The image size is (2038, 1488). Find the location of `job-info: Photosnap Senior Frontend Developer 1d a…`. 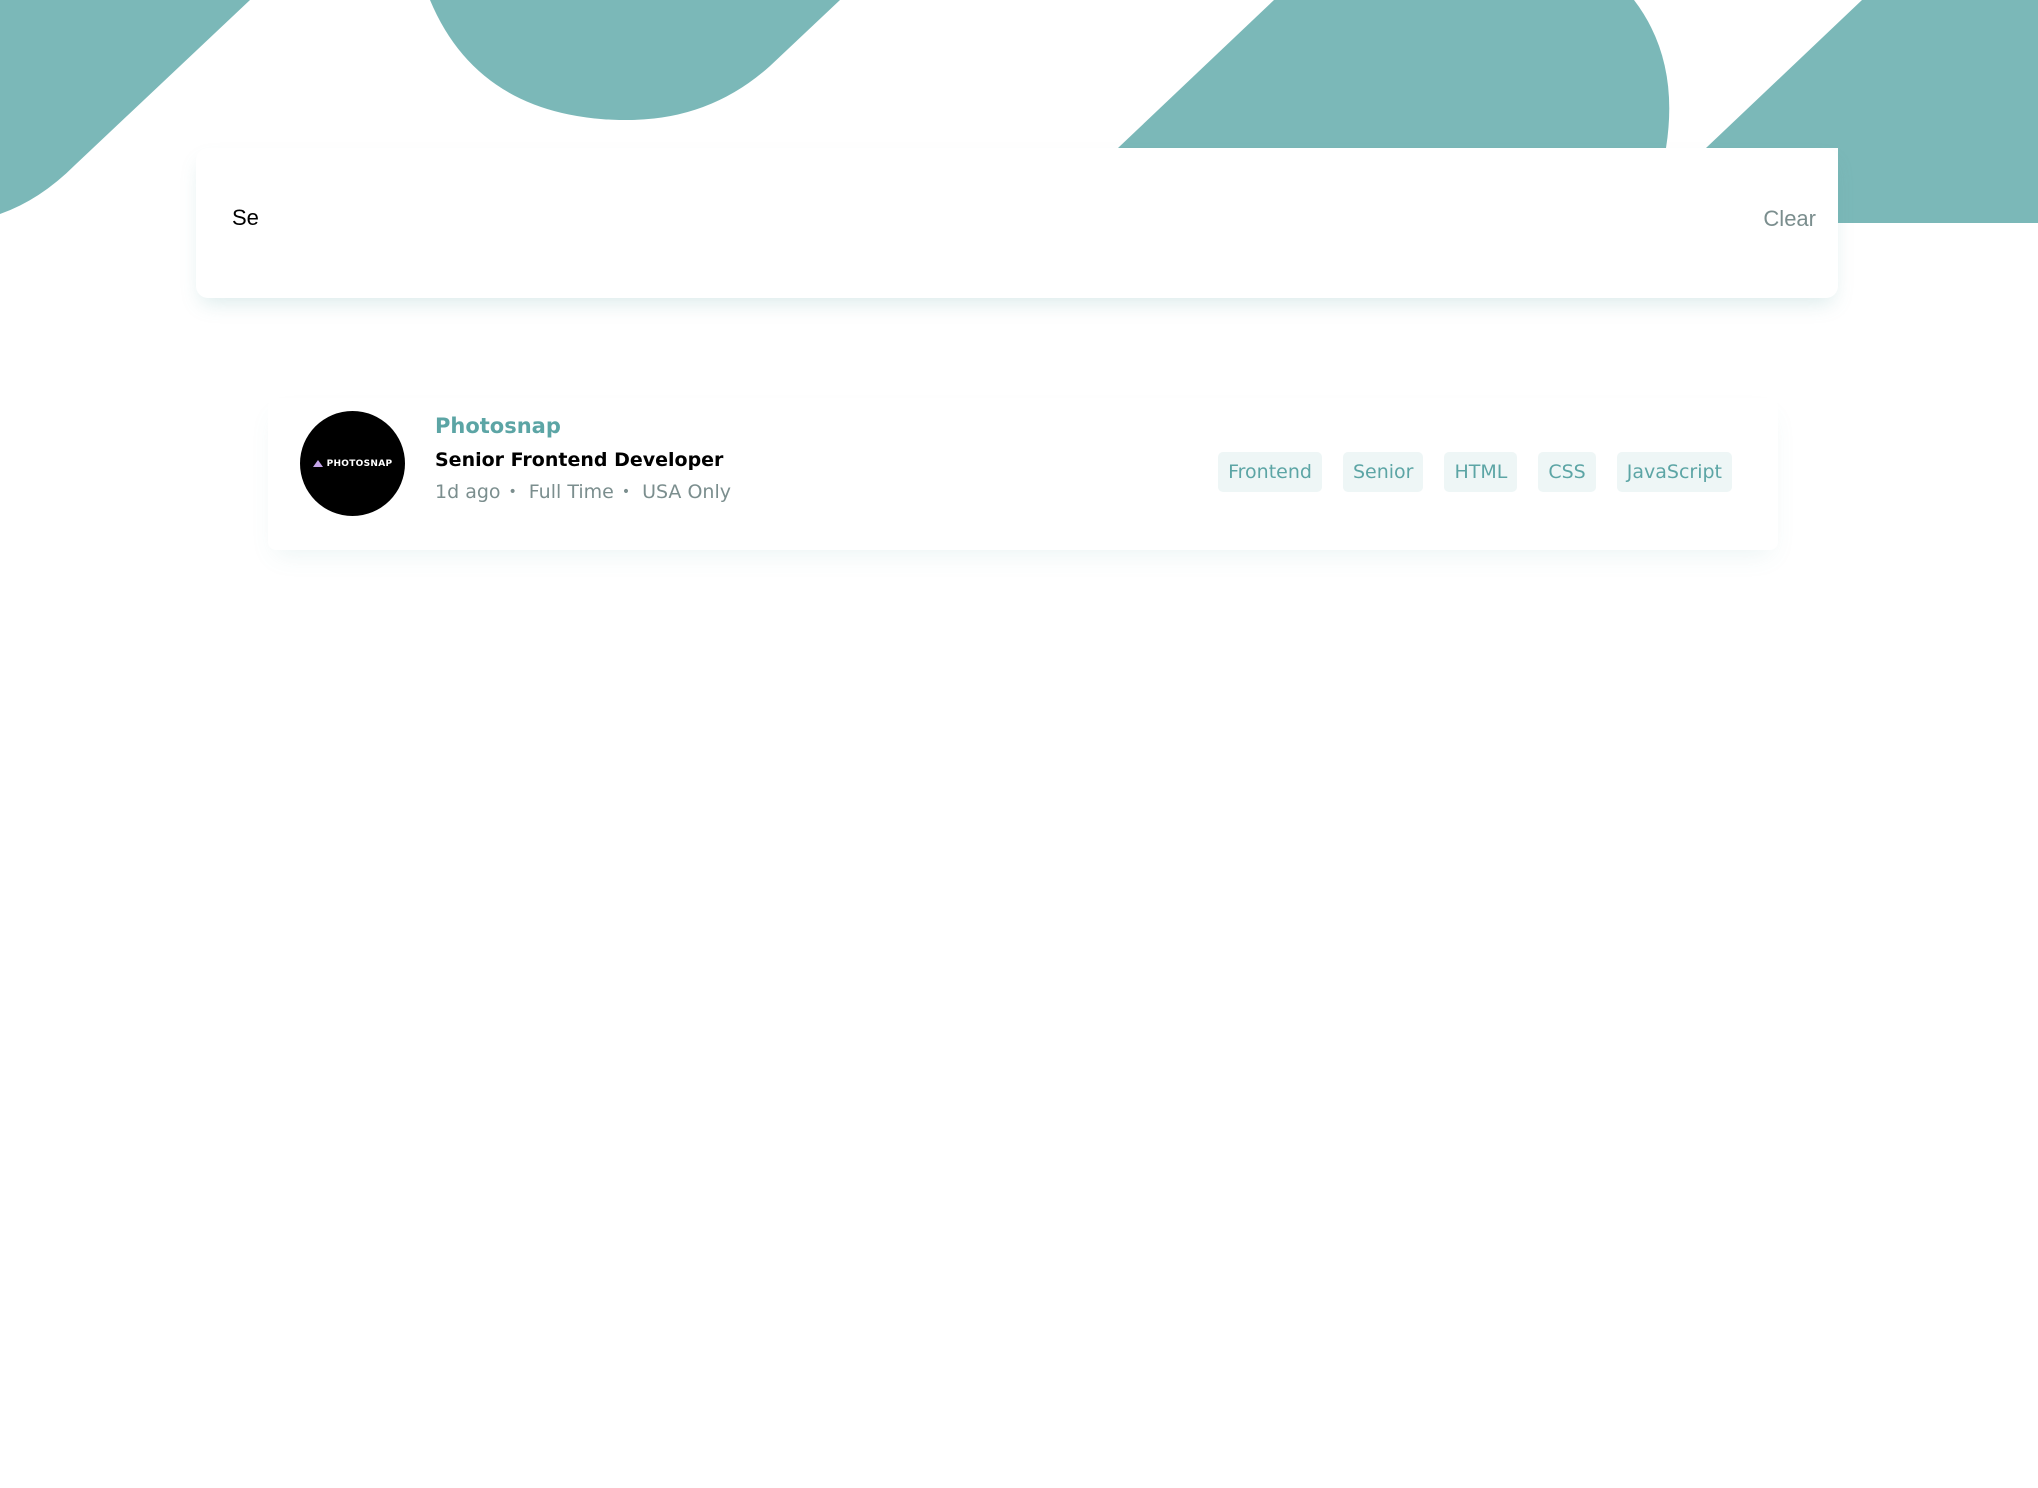

job-info: Photosnap Senior Frontend Developer 1d a… is located at coordinates (583, 458).